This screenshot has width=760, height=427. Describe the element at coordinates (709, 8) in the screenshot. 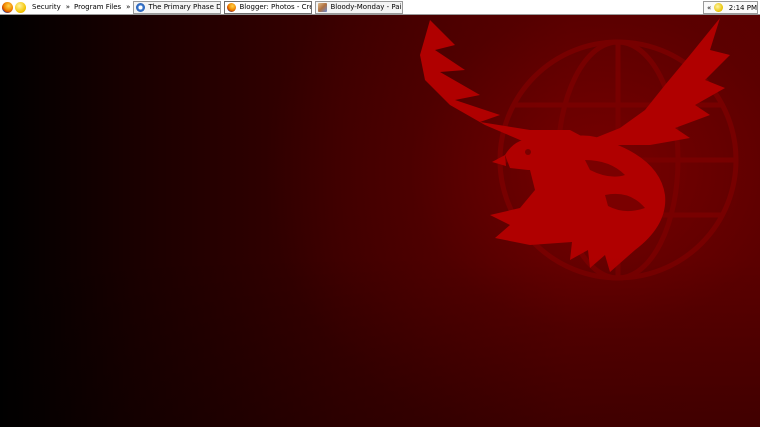

I see `tray-expand-chevron: «` at that location.